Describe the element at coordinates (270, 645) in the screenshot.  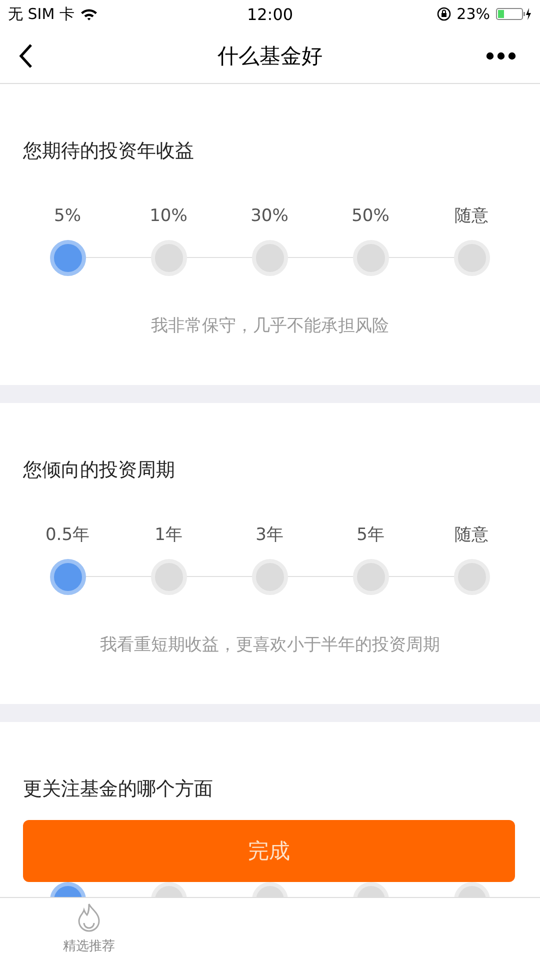
I see `option-description: 我看重短期收益，更喜欢小于半年的投资周期` at that location.